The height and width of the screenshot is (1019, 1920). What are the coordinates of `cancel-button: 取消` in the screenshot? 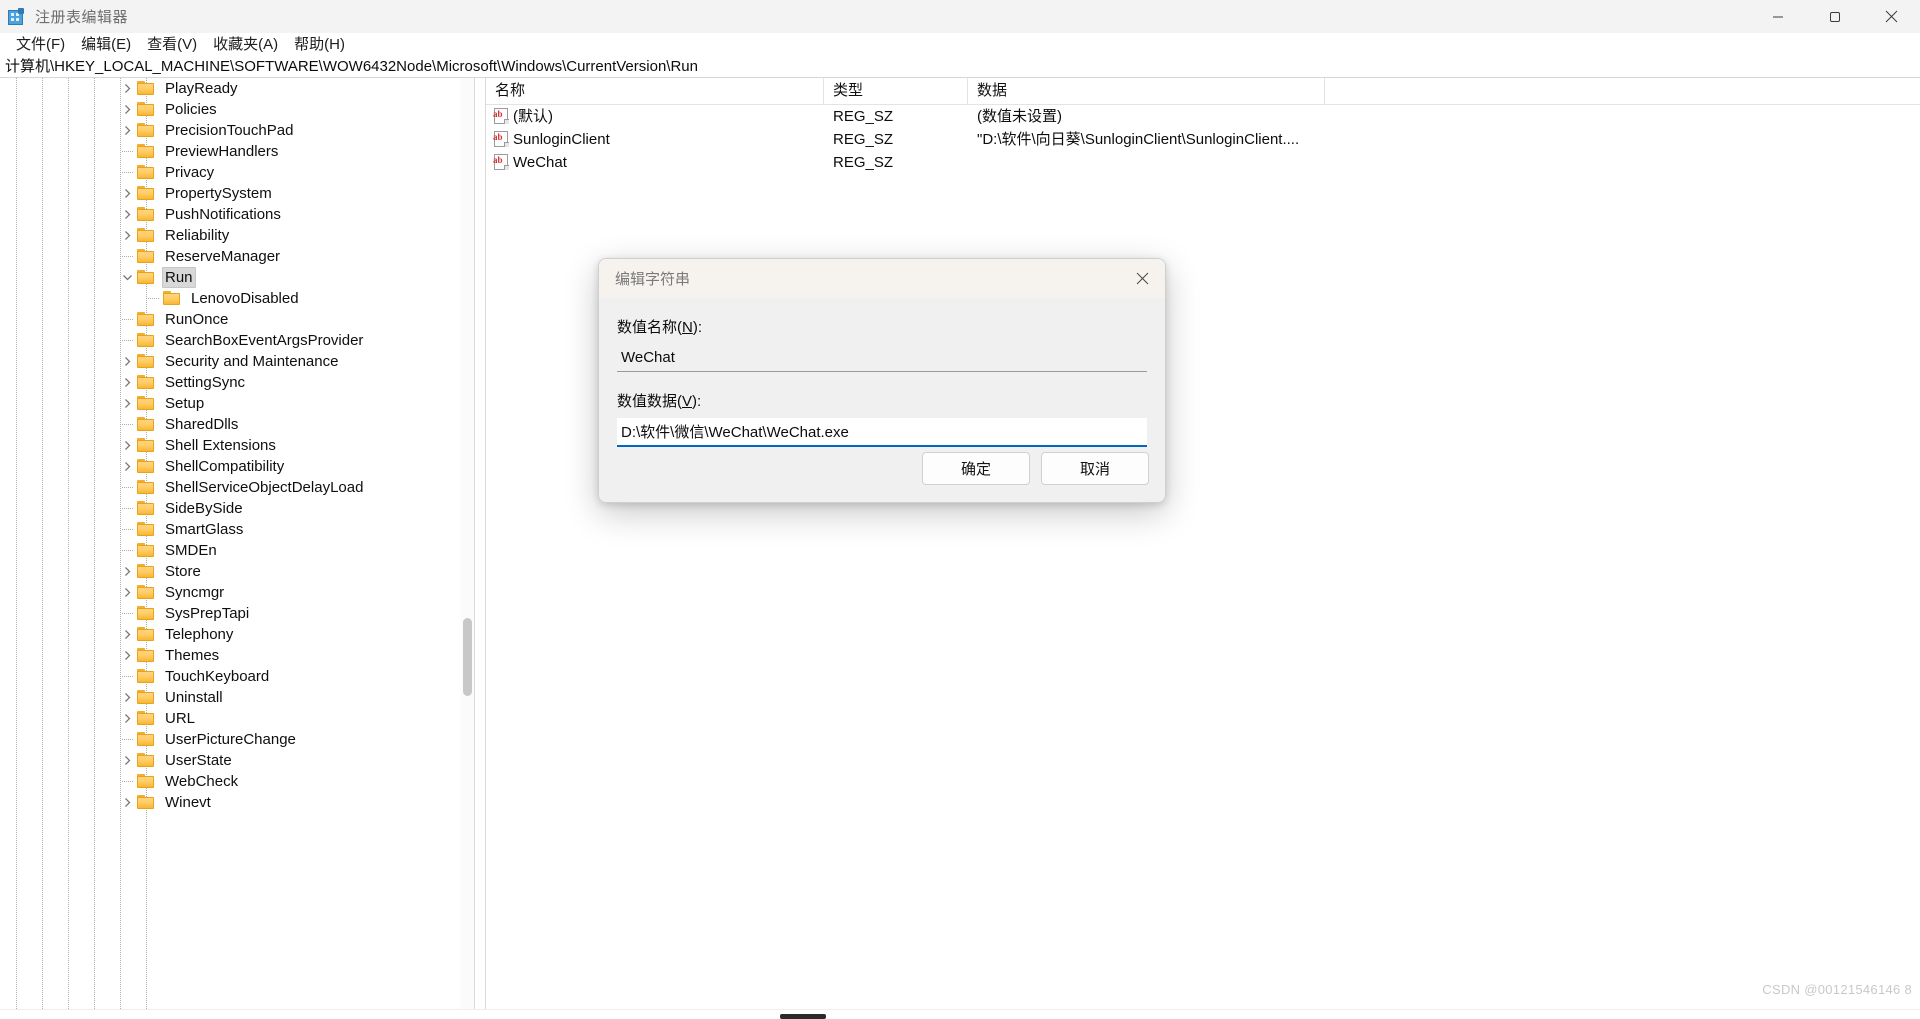 It's located at (1095, 468).